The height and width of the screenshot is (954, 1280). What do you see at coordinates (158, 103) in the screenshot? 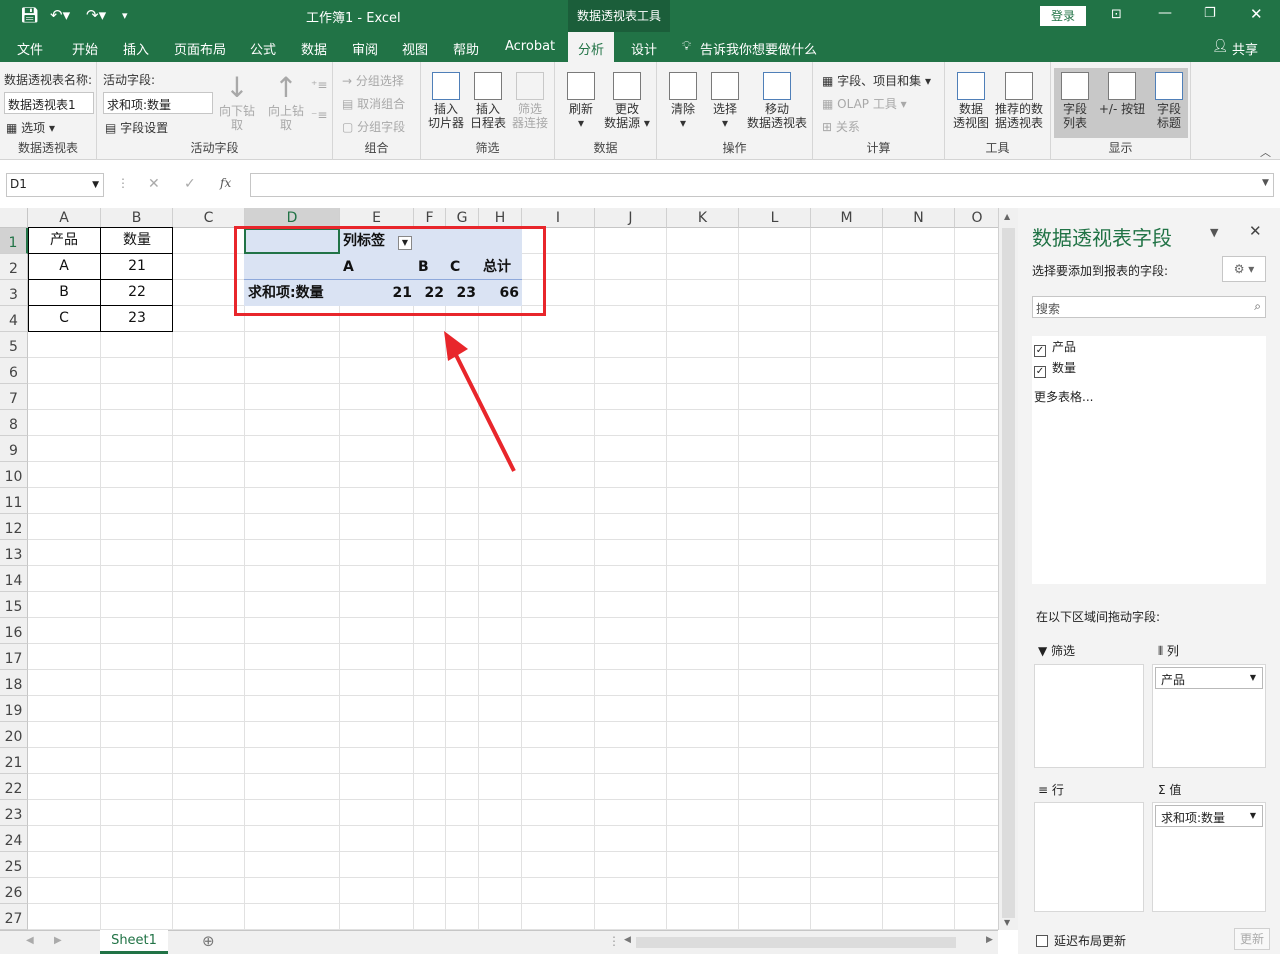
I see `active-field-input: 求和项:数量` at bounding box center [158, 103].